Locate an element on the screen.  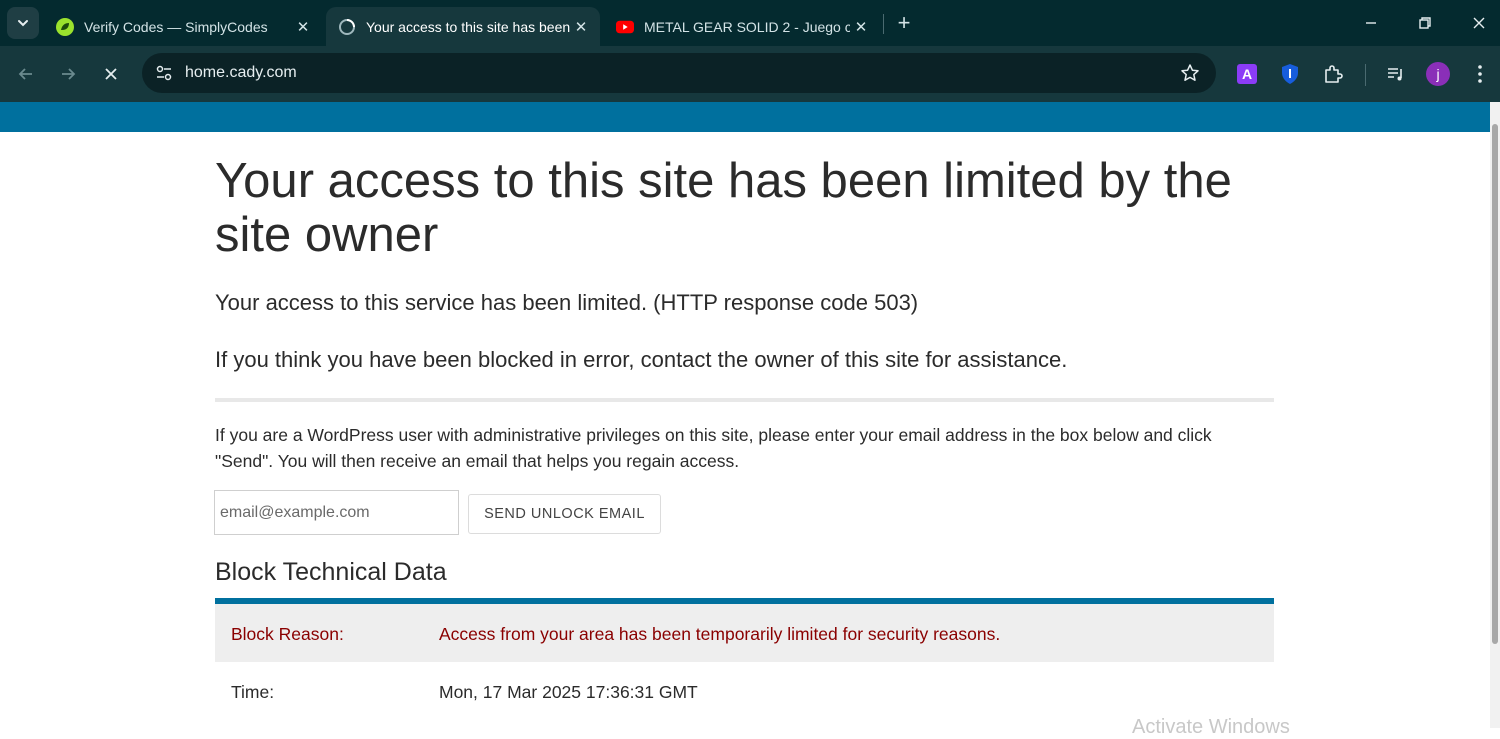
svg-text: A is located at coordinates (1247, 74).